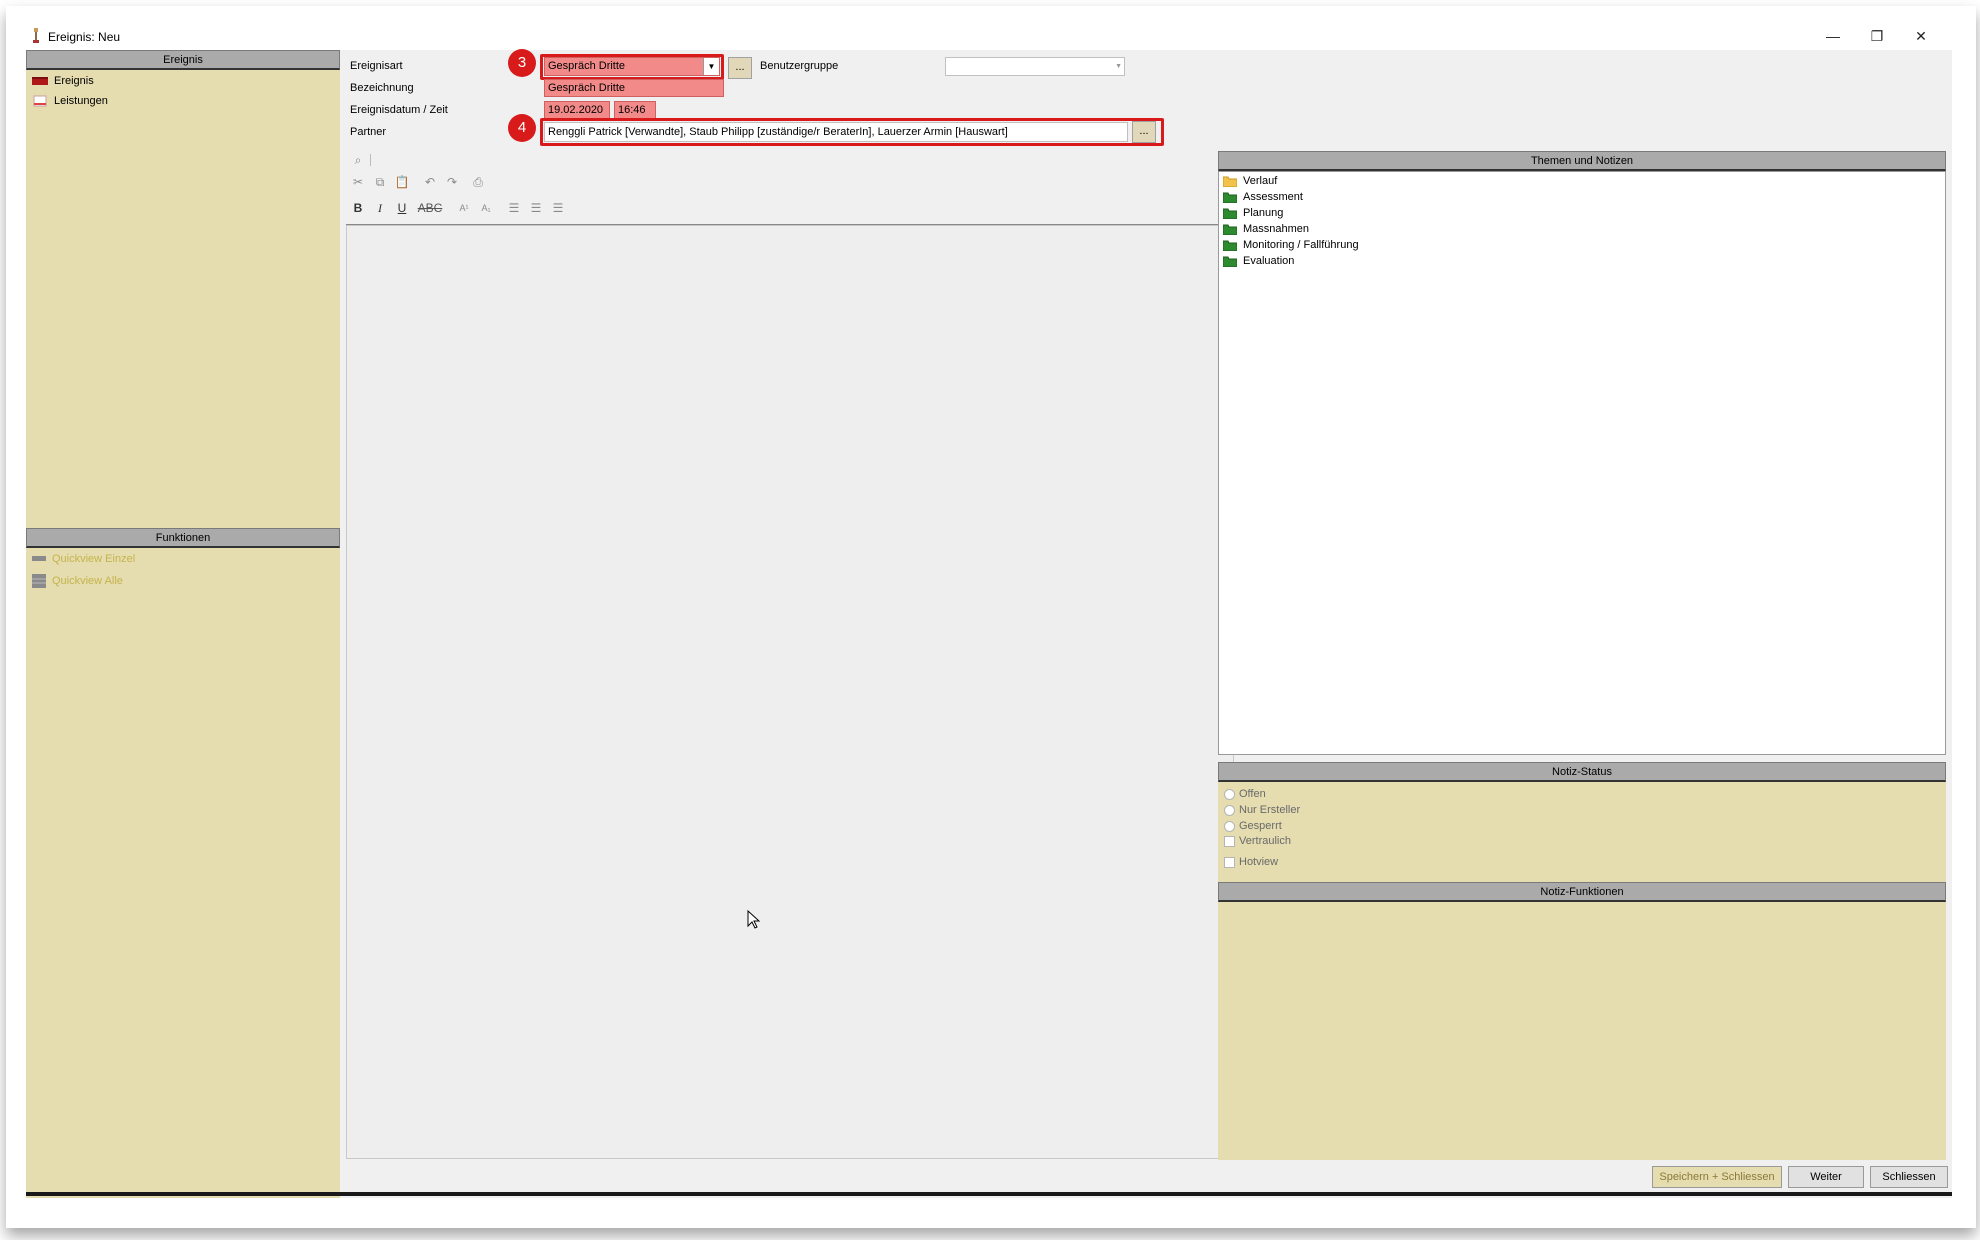  I want to click on benutzergruppe-chevron-icon: ▼, so click(1118, 66).